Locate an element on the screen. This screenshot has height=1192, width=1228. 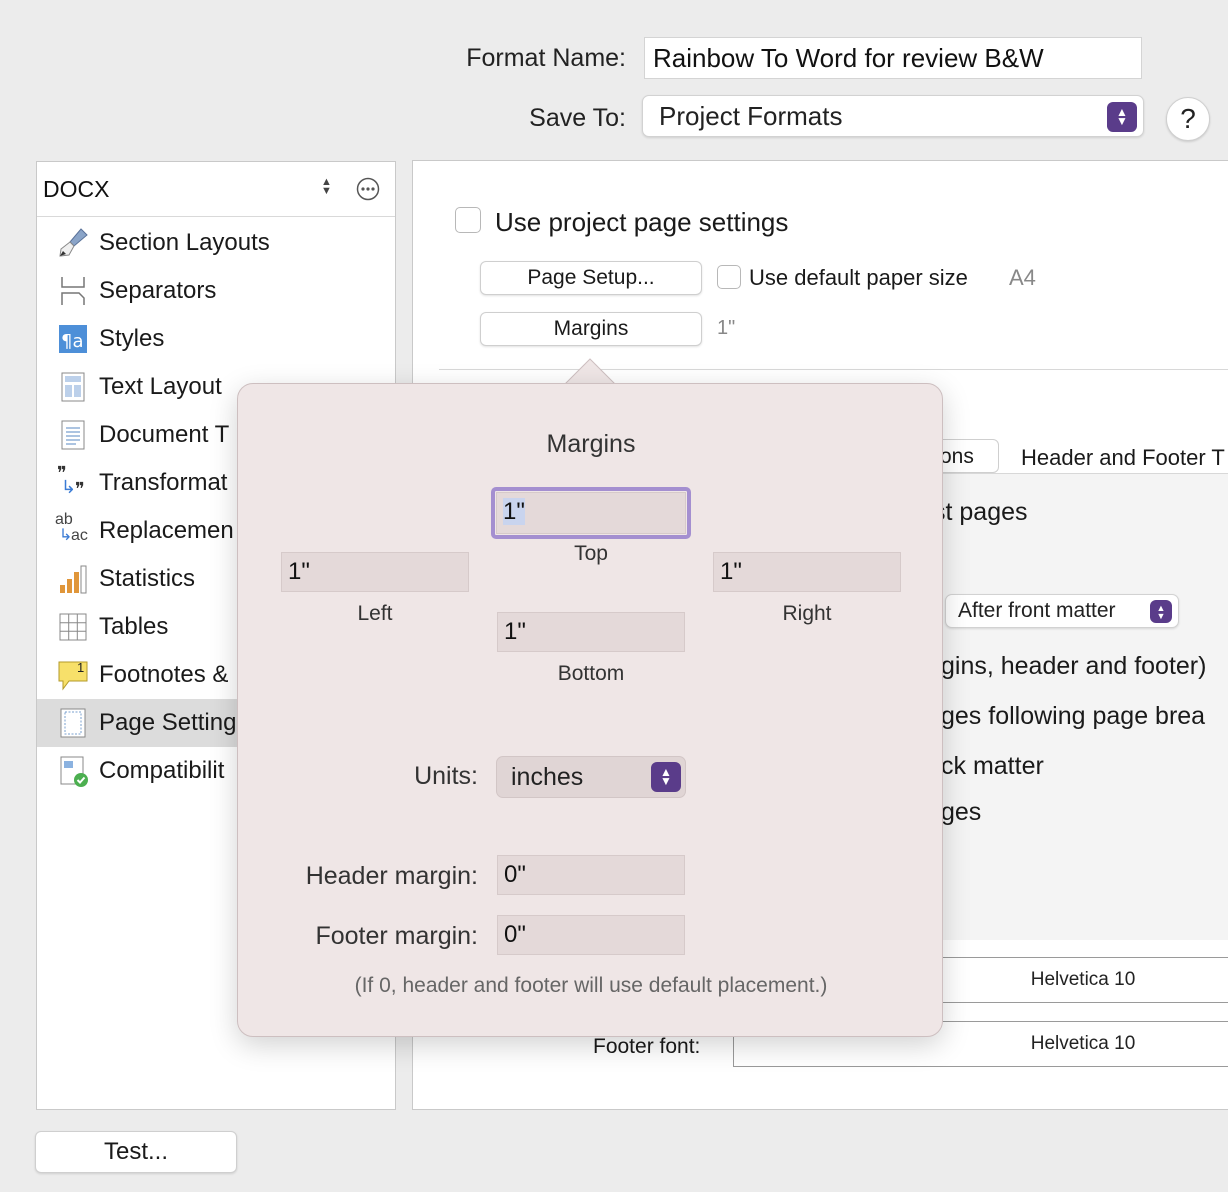
option-back-matter-label: ck matter is located at coordinates (992, 766).